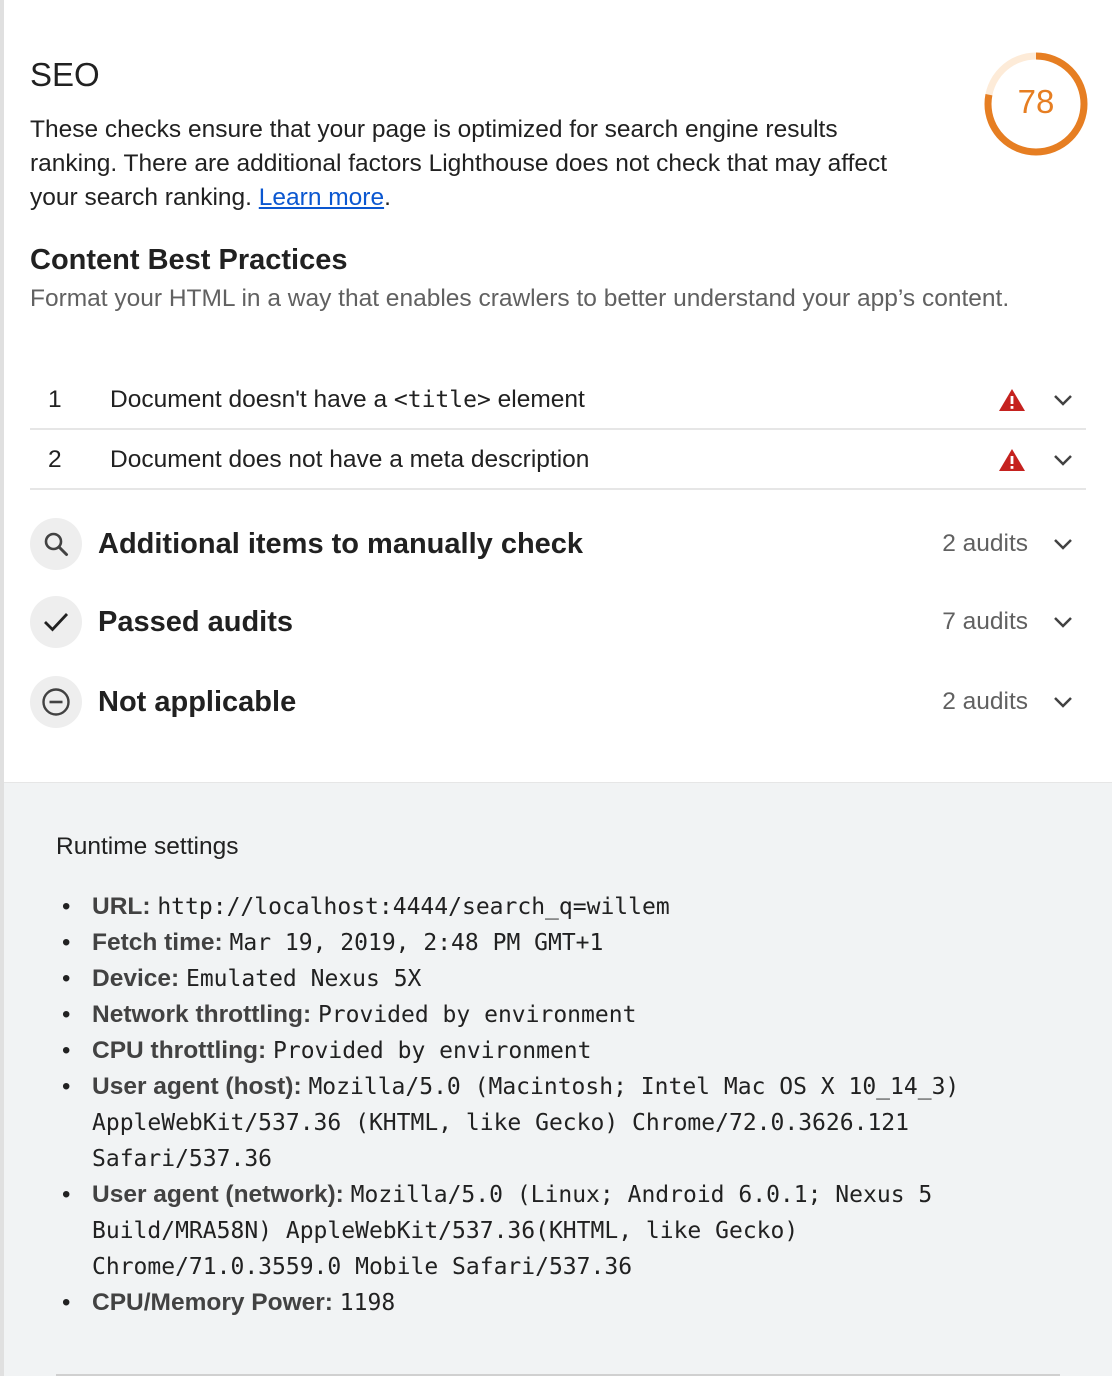 The image size is (1112, 1376). What do you see at coordinates (189, 260) in the screenshot?
I see `group-title: Content Best Practices` at bounding box center [189, 260].